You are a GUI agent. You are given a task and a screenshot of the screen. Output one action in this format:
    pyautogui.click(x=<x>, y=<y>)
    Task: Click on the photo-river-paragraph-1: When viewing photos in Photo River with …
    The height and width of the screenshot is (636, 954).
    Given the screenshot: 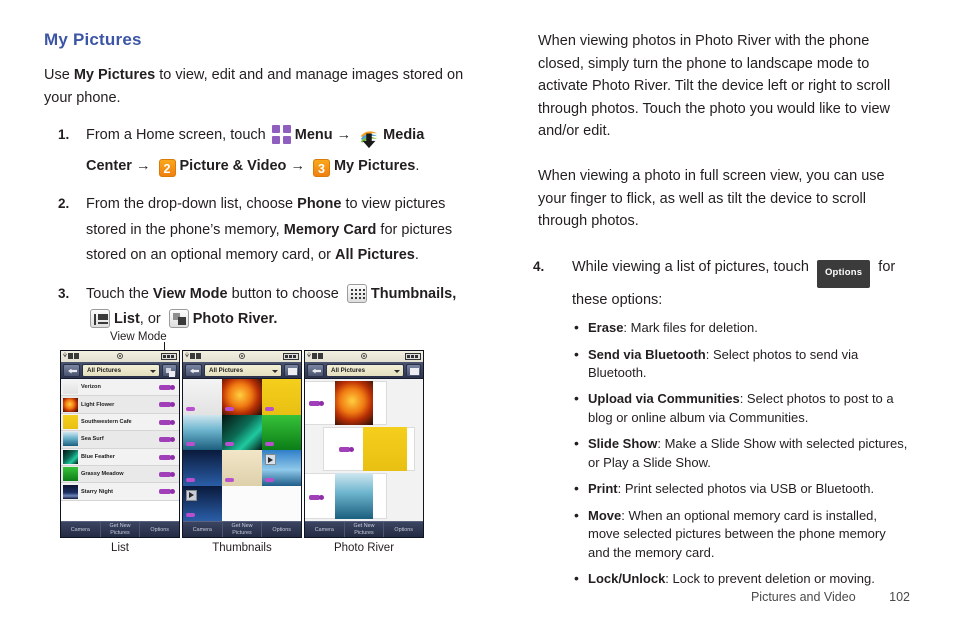 What is the action you would take?
    pyautogui.click(x=714, y=86)
    